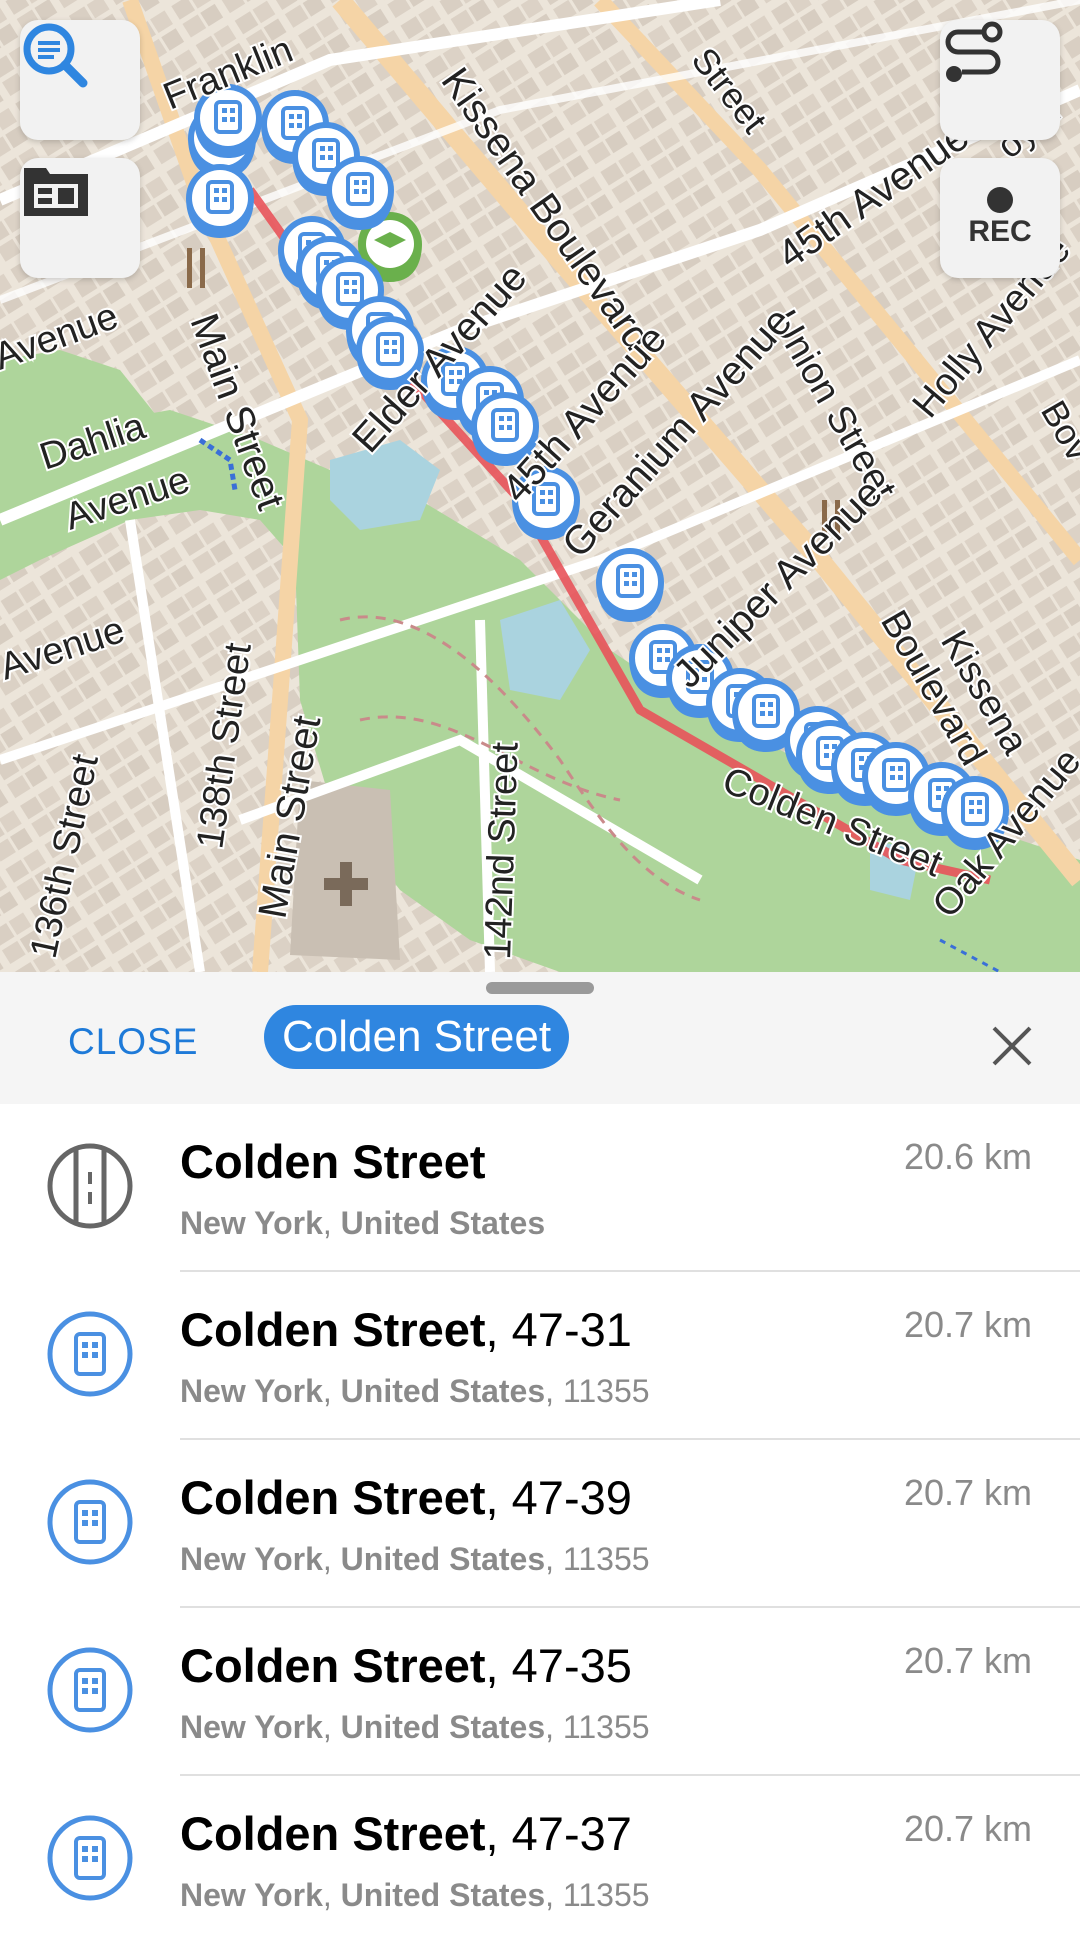  What do you see at coordinates (90, 1186) in the screenshot?
I see `street-icon` at bounding box center [90, 1186].